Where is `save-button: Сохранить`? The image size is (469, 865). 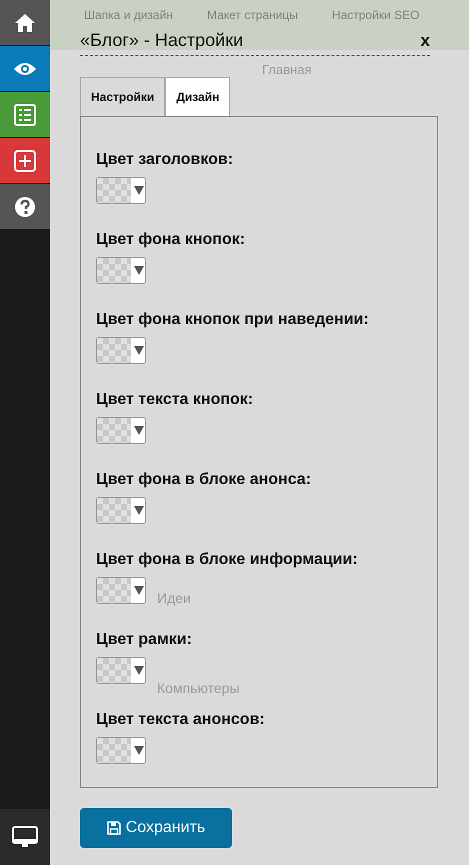 save-button: Сохранить is located at coordinates (156, 828).